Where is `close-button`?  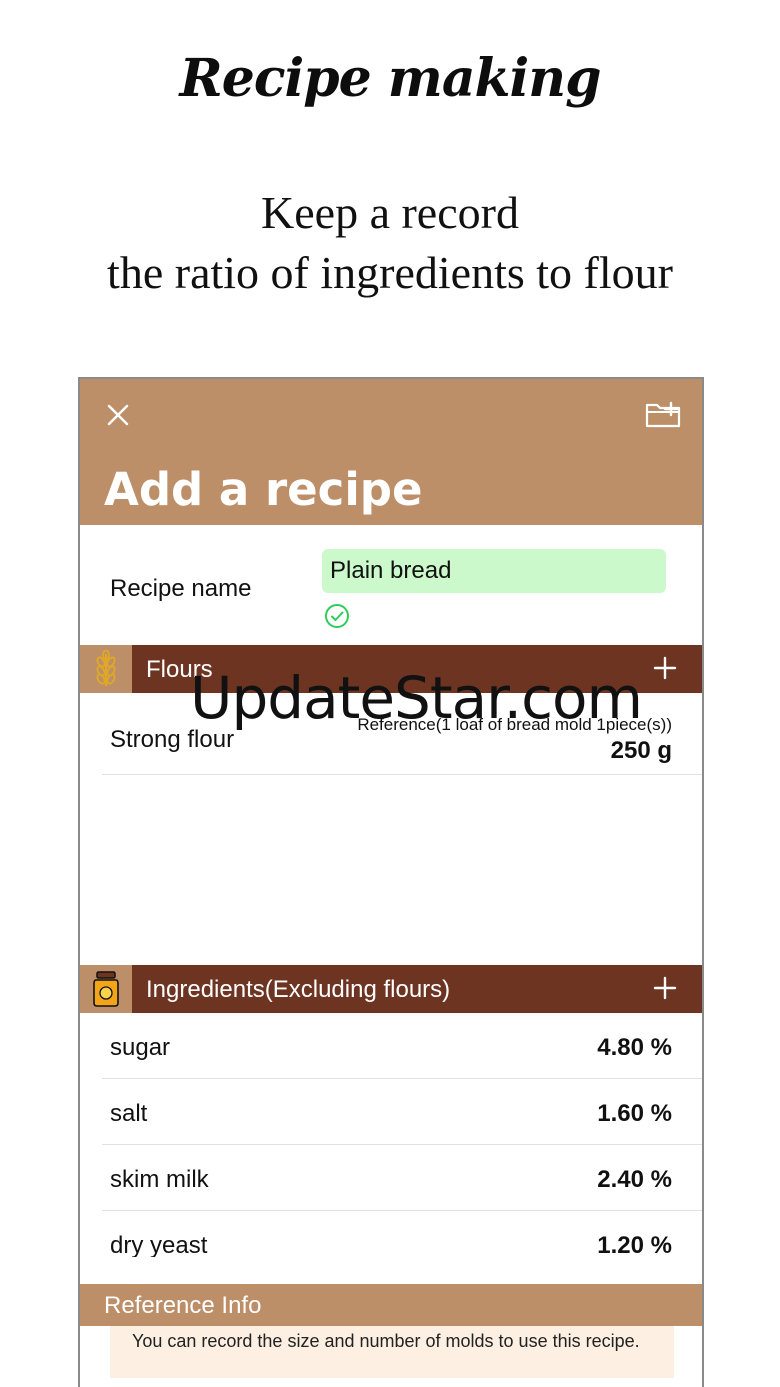 close-button is located at coordinates (118, 415).